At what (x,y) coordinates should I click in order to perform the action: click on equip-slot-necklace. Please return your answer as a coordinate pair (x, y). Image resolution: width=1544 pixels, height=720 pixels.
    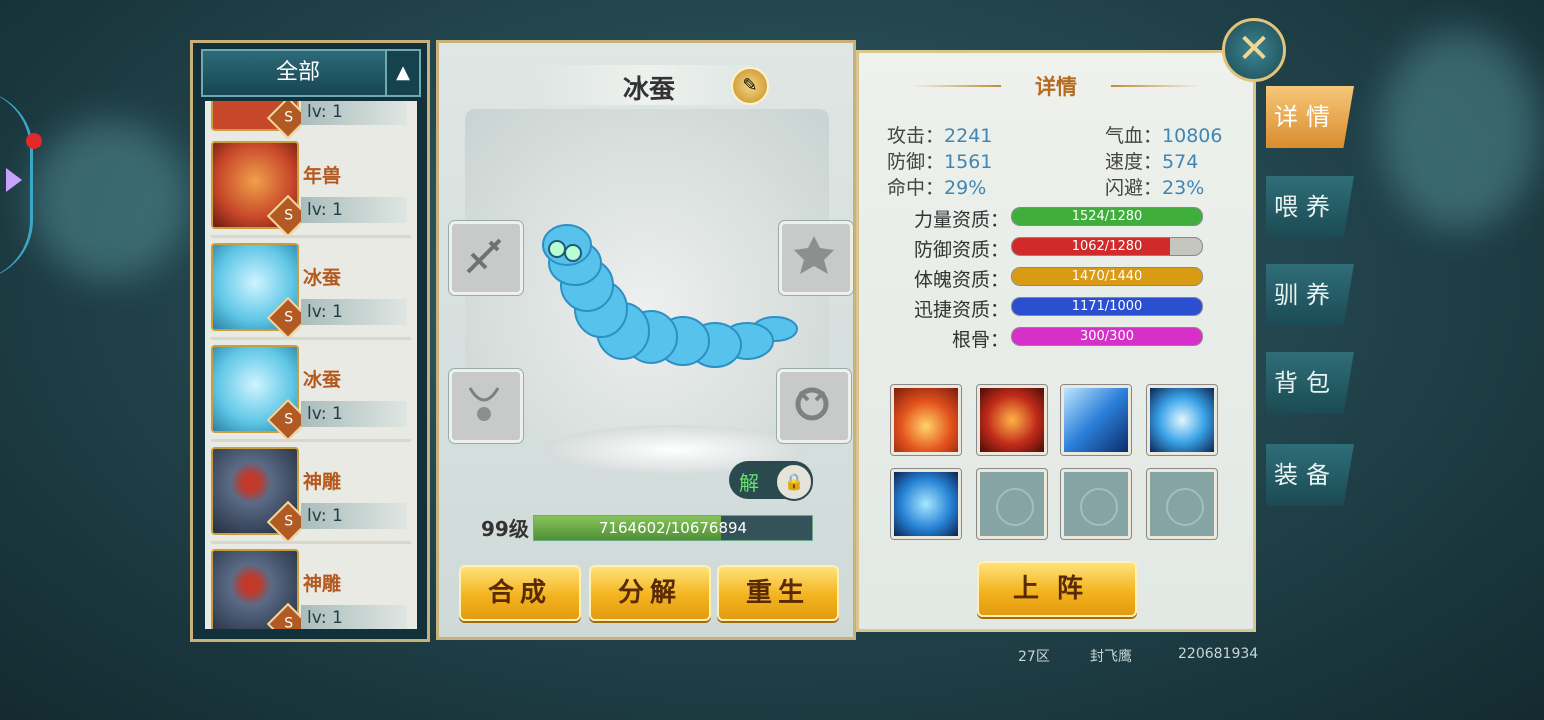
    Looking at the image, I should click on (486, 406).